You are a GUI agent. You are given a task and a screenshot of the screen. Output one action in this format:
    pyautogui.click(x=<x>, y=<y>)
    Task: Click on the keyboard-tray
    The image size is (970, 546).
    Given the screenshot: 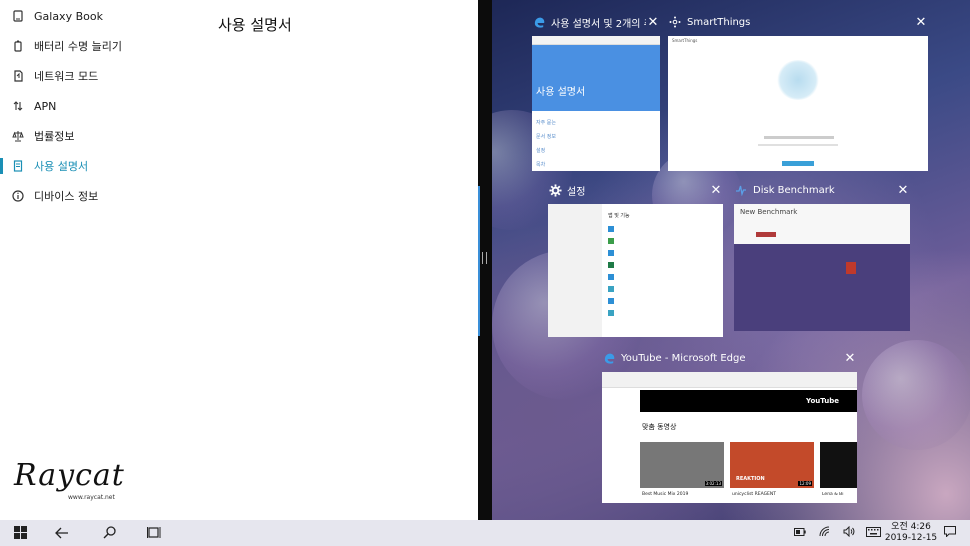 What is the action you would take?
    pyautogui.click(x=873, y=533)
    